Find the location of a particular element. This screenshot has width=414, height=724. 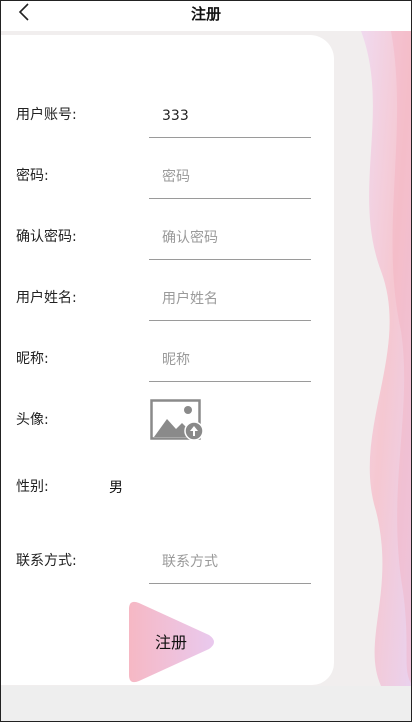

nickname-field is located at coordinates (230, 360).